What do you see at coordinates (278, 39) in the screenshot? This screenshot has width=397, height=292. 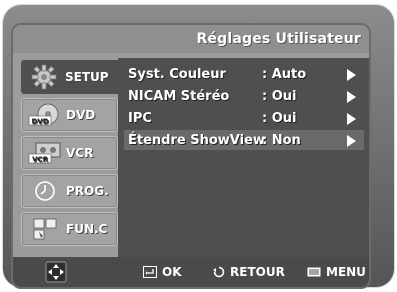 I see `page-title: Réglages Utilisateur` at bounding box center [278, 39].